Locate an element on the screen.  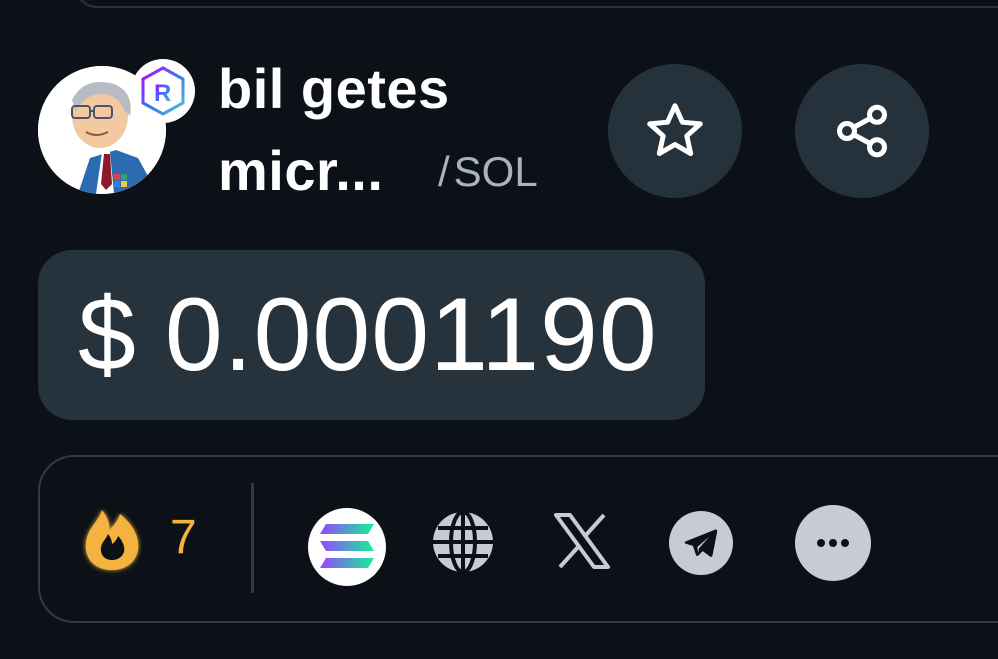
more-icon is located at coordinates (833, 543).